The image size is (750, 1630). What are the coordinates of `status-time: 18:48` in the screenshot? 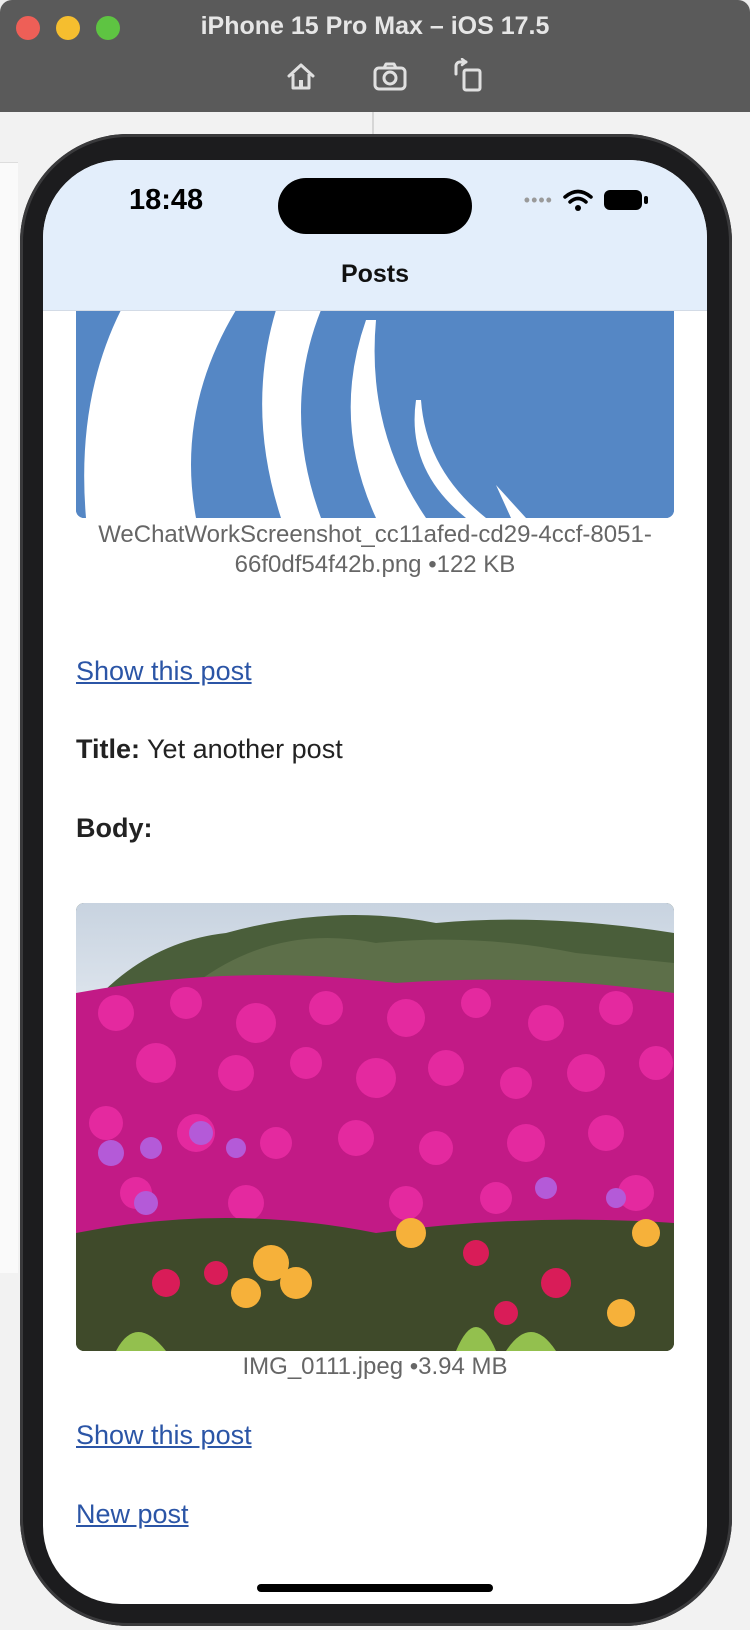 It's located at (166, 200).